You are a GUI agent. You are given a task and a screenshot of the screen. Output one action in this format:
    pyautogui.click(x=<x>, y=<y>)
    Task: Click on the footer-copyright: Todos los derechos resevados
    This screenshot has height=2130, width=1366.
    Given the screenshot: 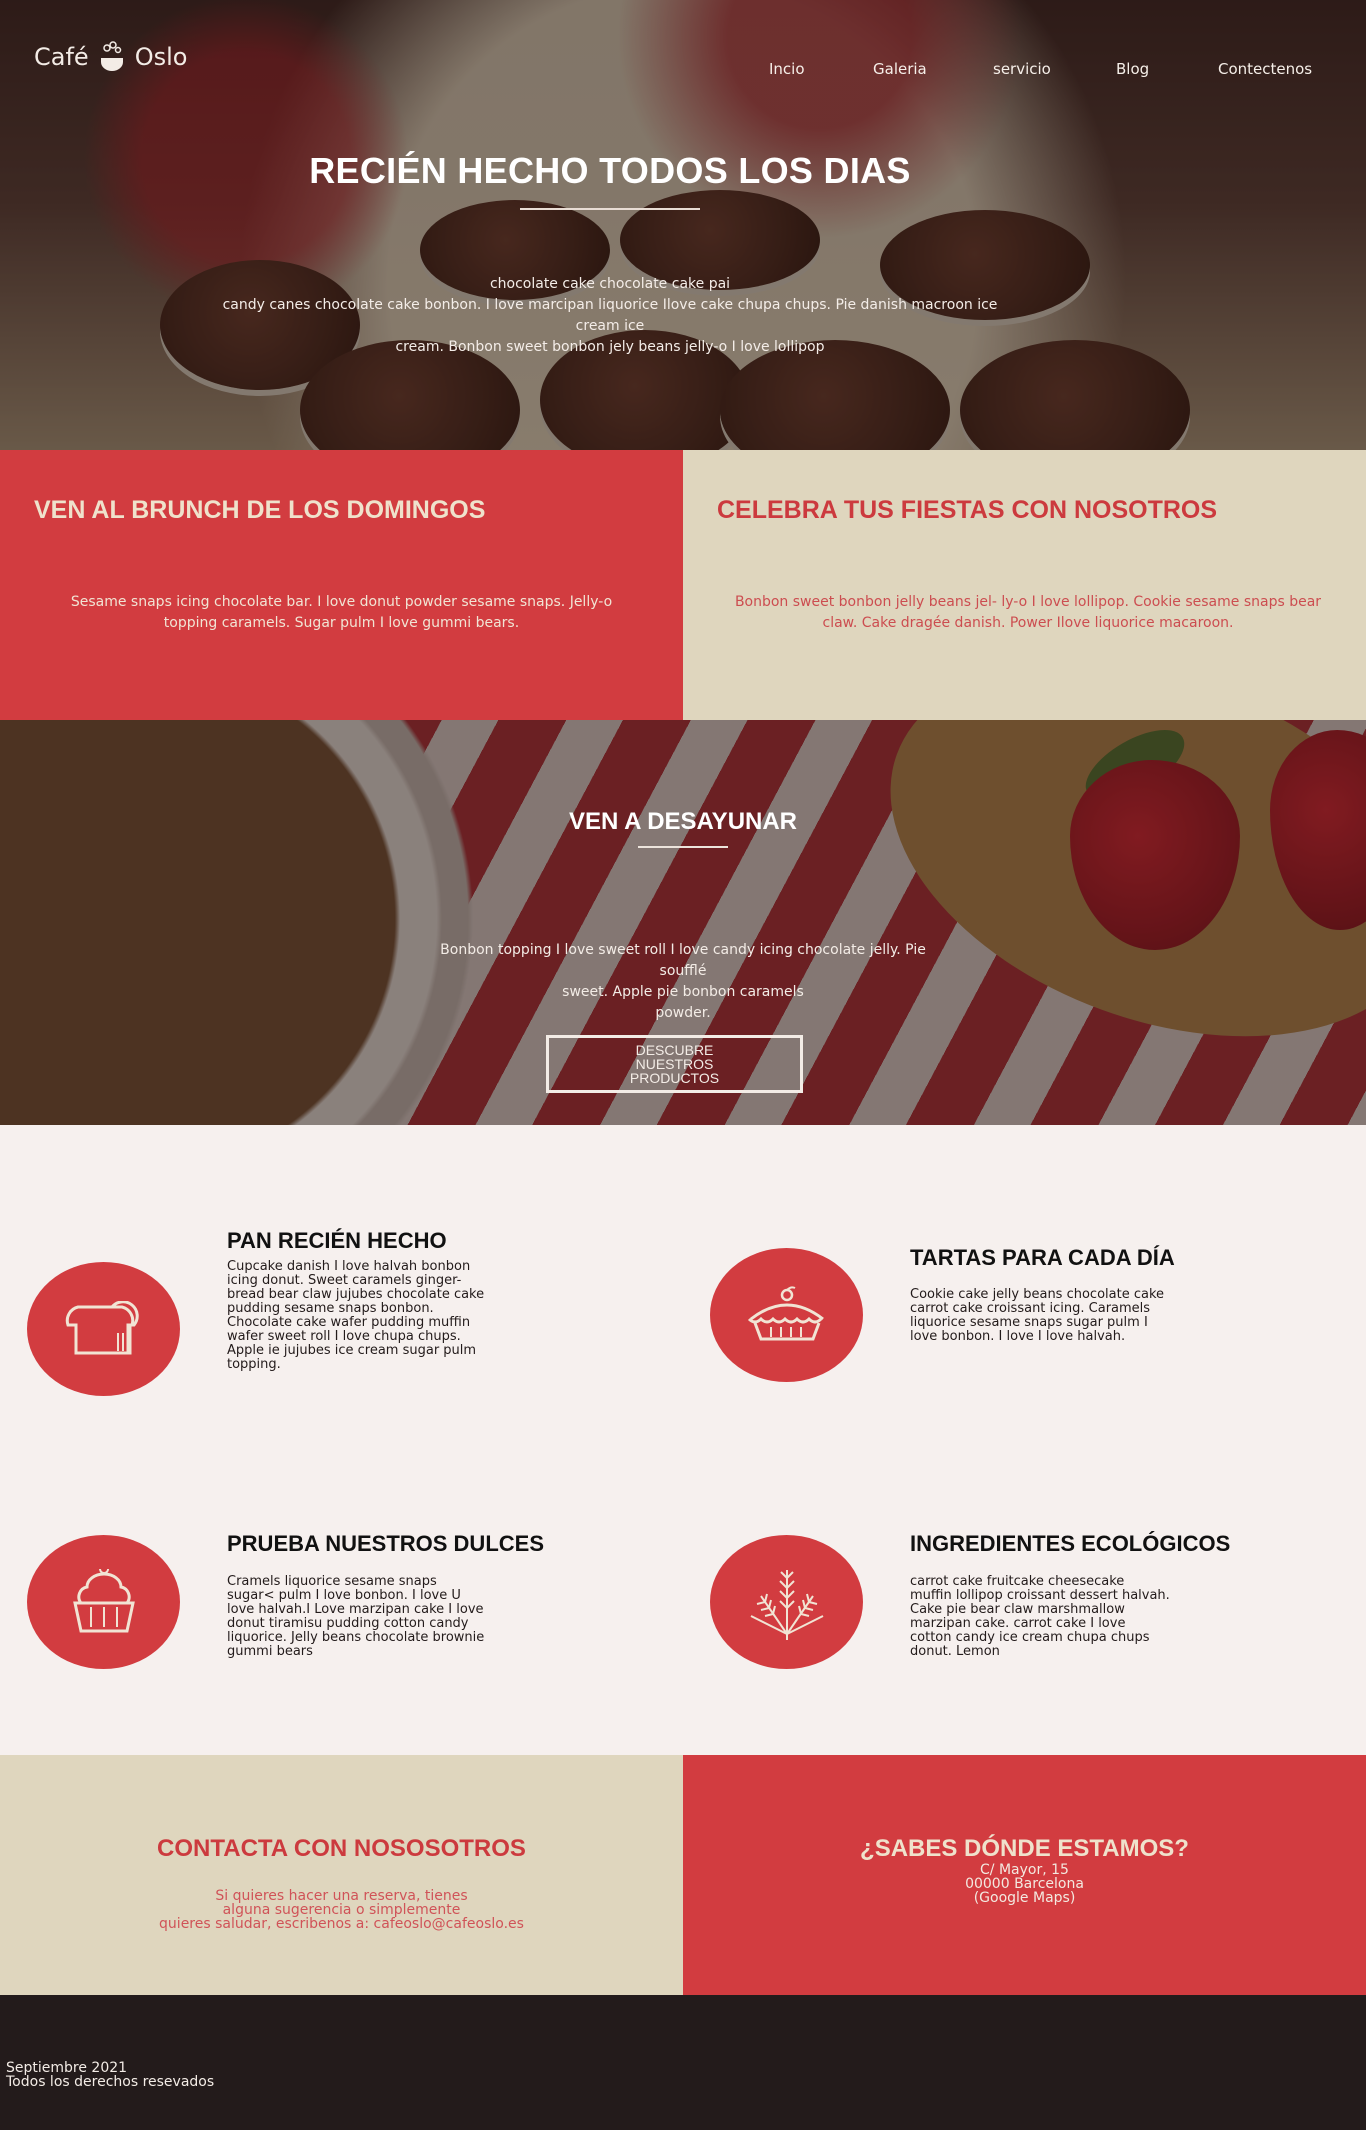 What is the action you would take?
    pyautogui.click(x=110, y=2082)
    